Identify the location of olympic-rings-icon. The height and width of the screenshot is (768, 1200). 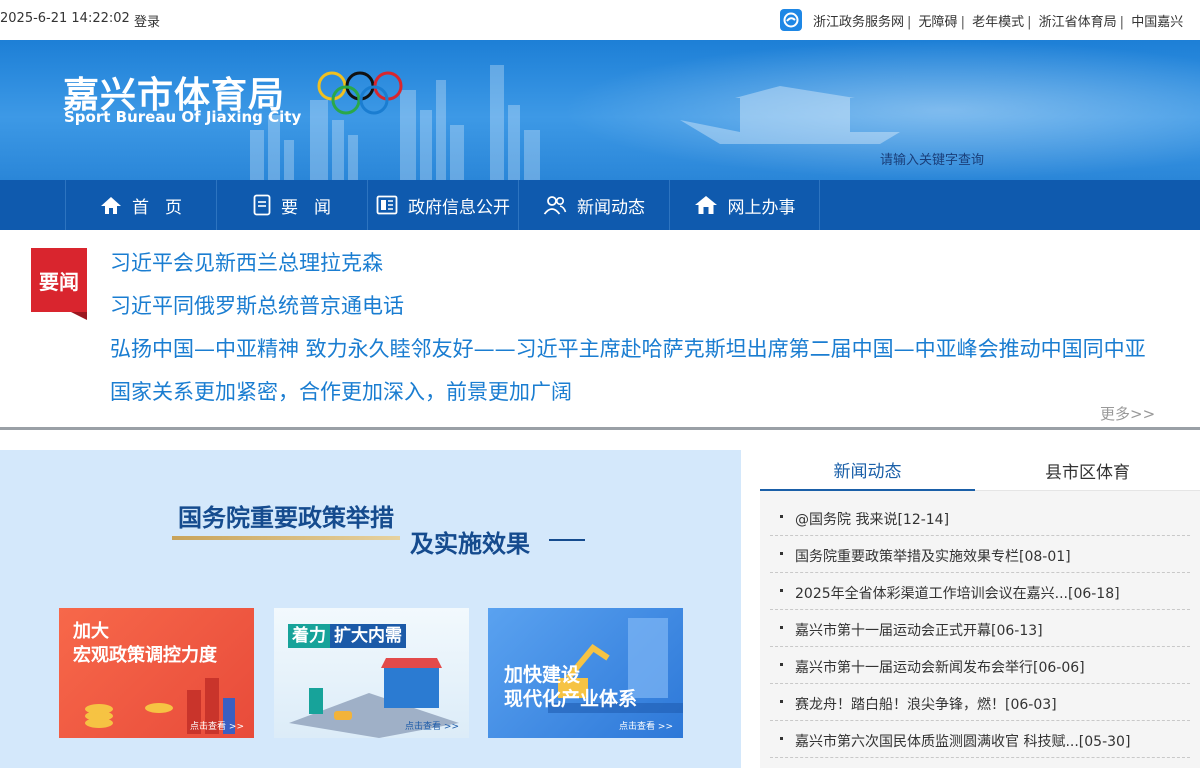
(360, 93).